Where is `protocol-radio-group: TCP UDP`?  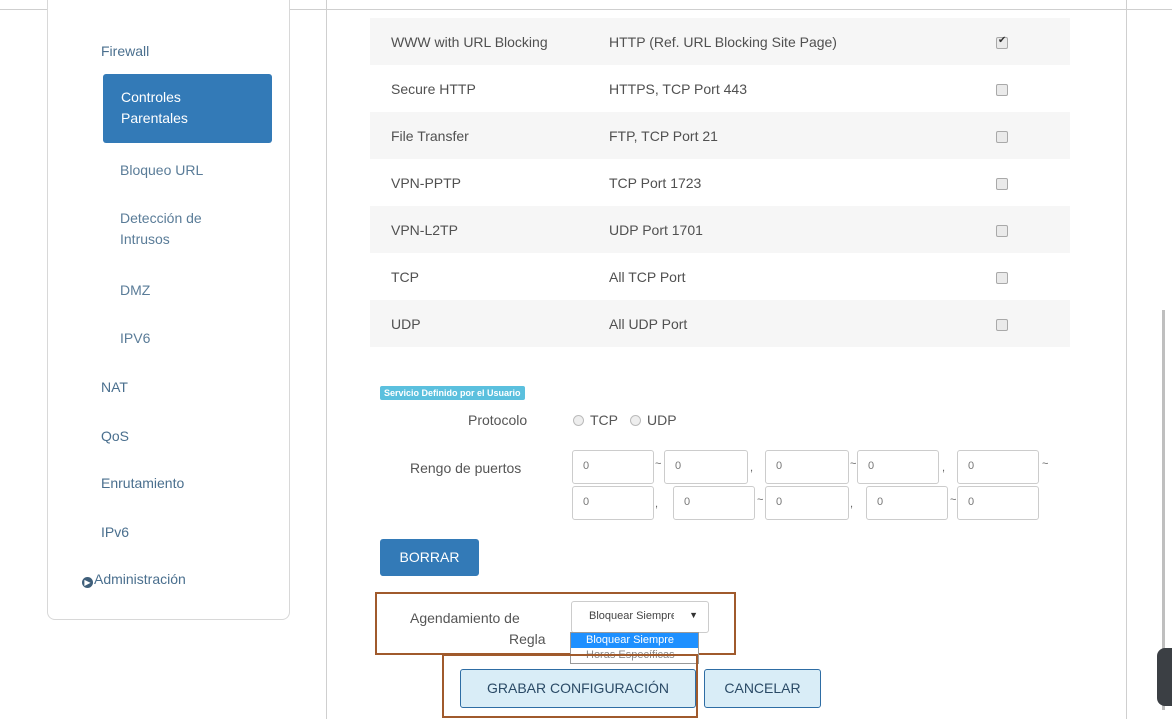
protocol-radio-group: TCP UDP is located at coordinates (631, 420).